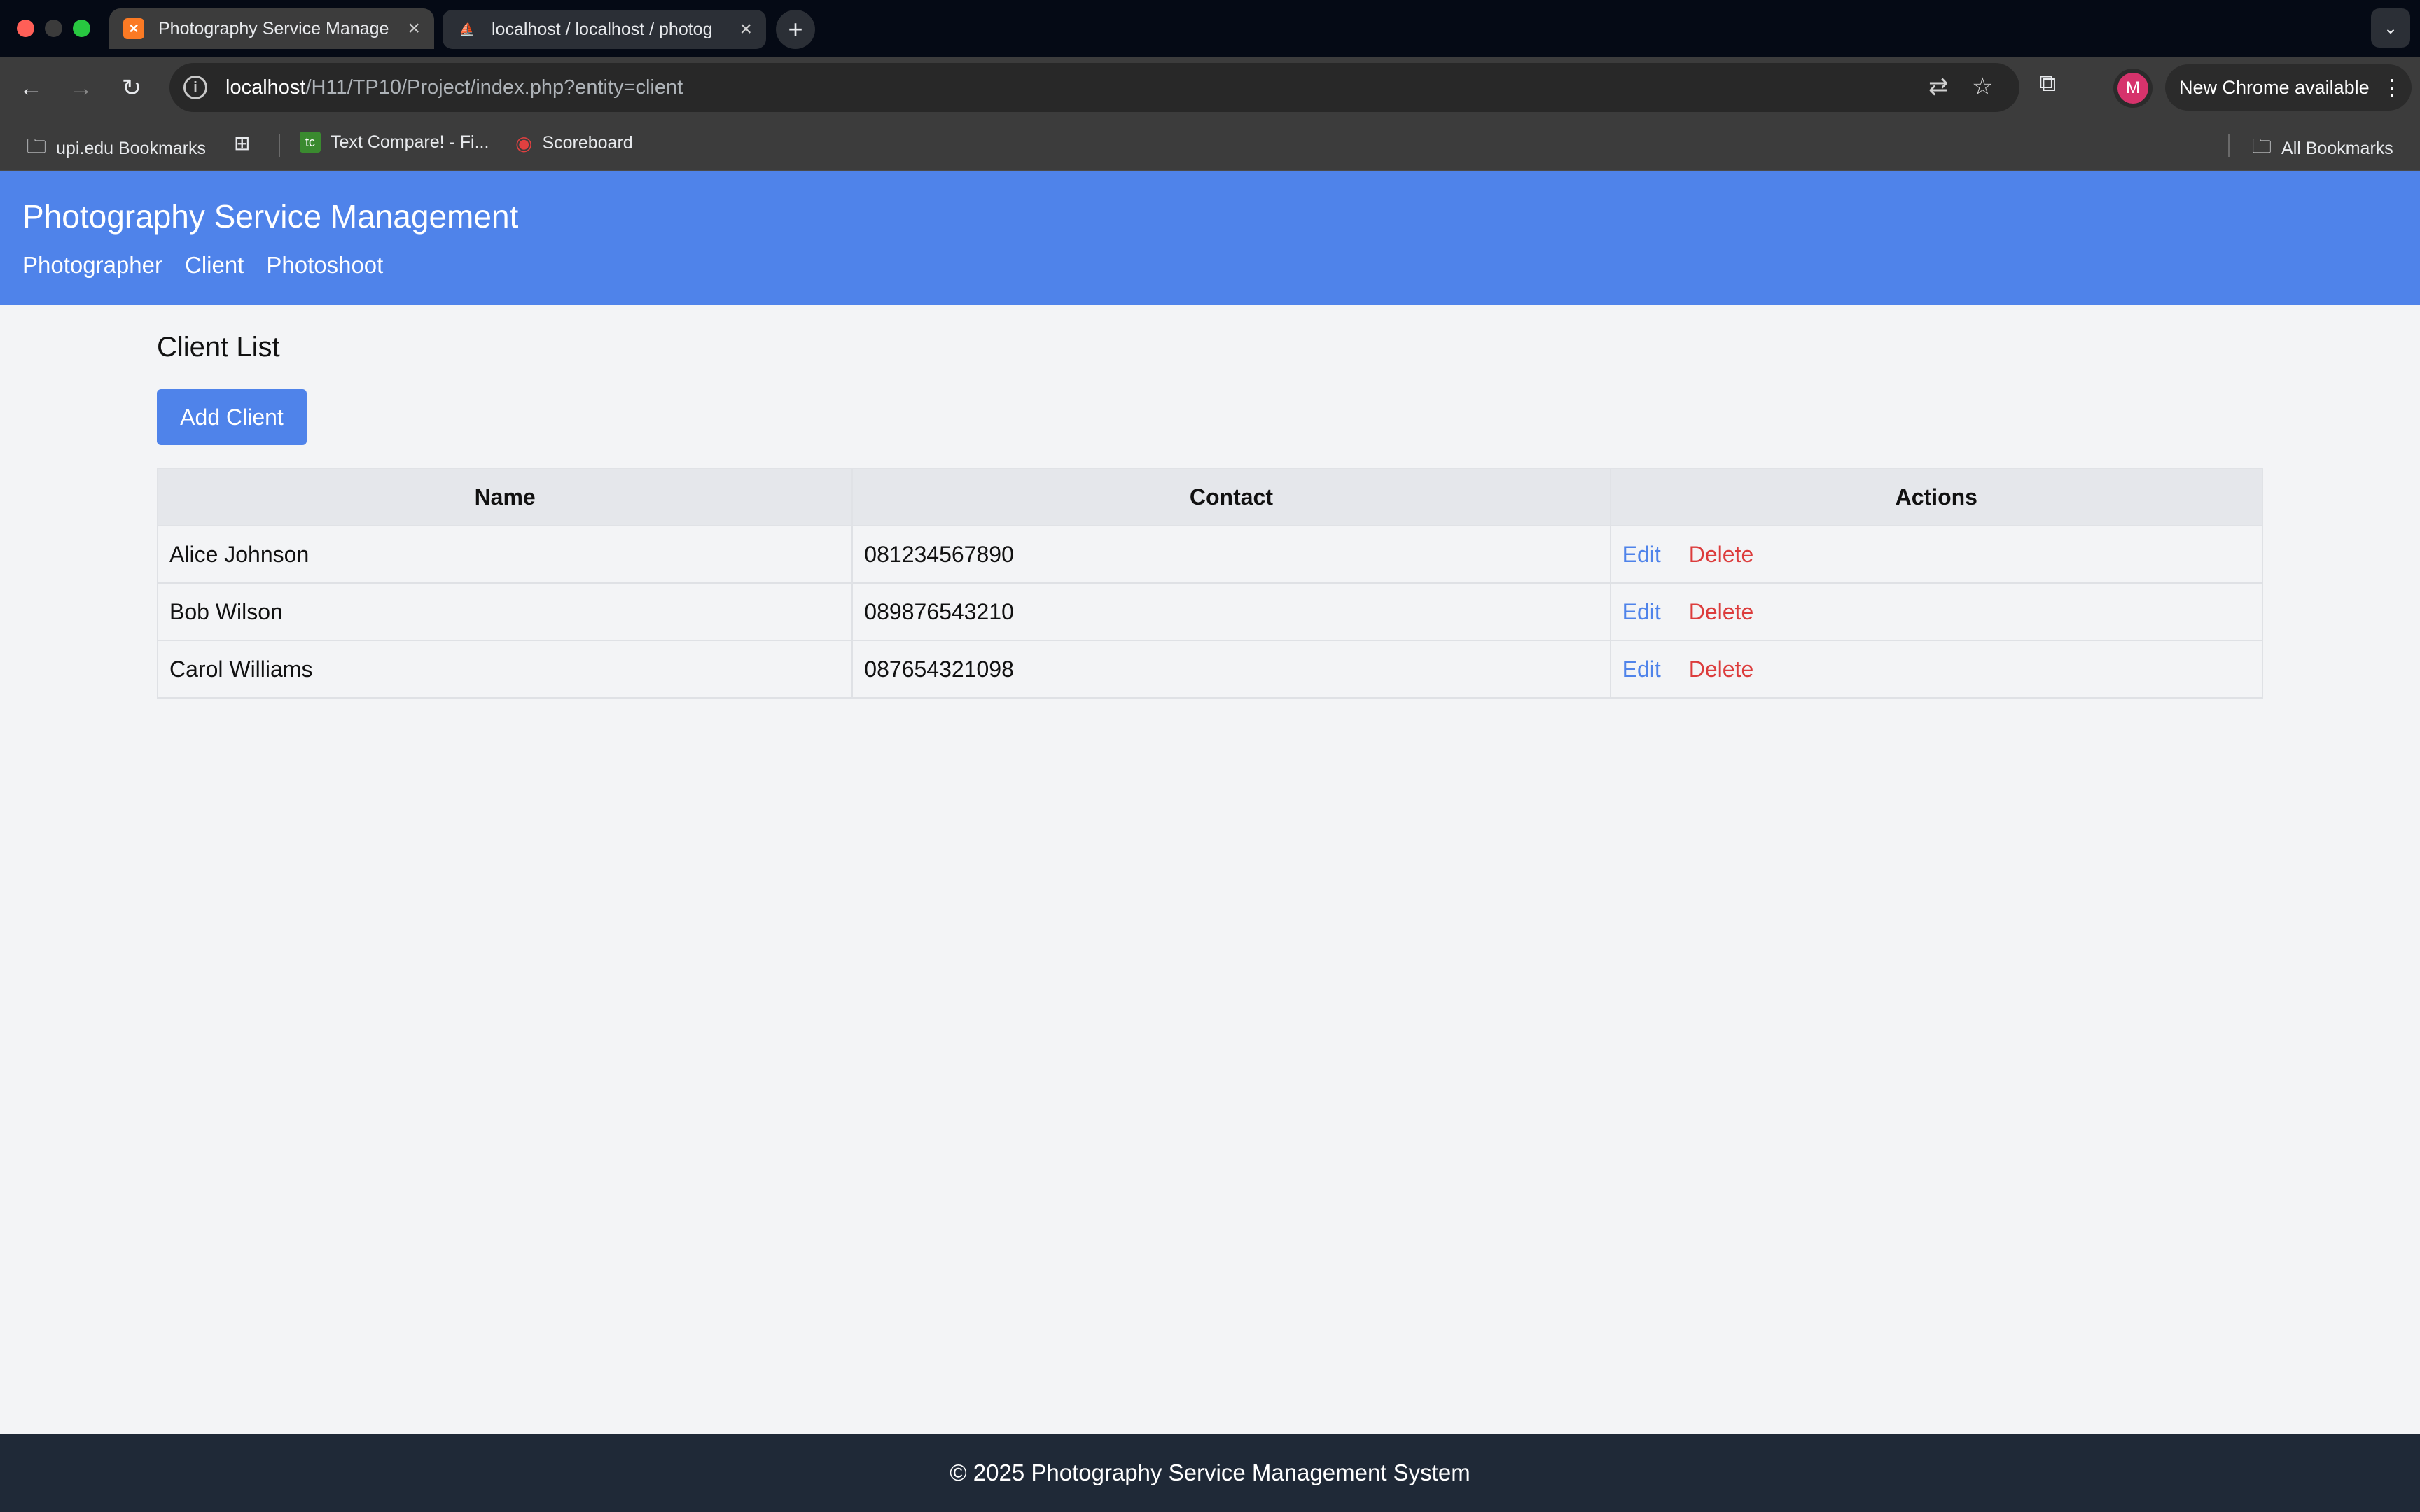 This screenshot has width=2420, height=1512. What do you see at coordinates (1936, 497) in the screenshot?
I see `column-header-actions: Actions` at bounding box center [1936, 497].